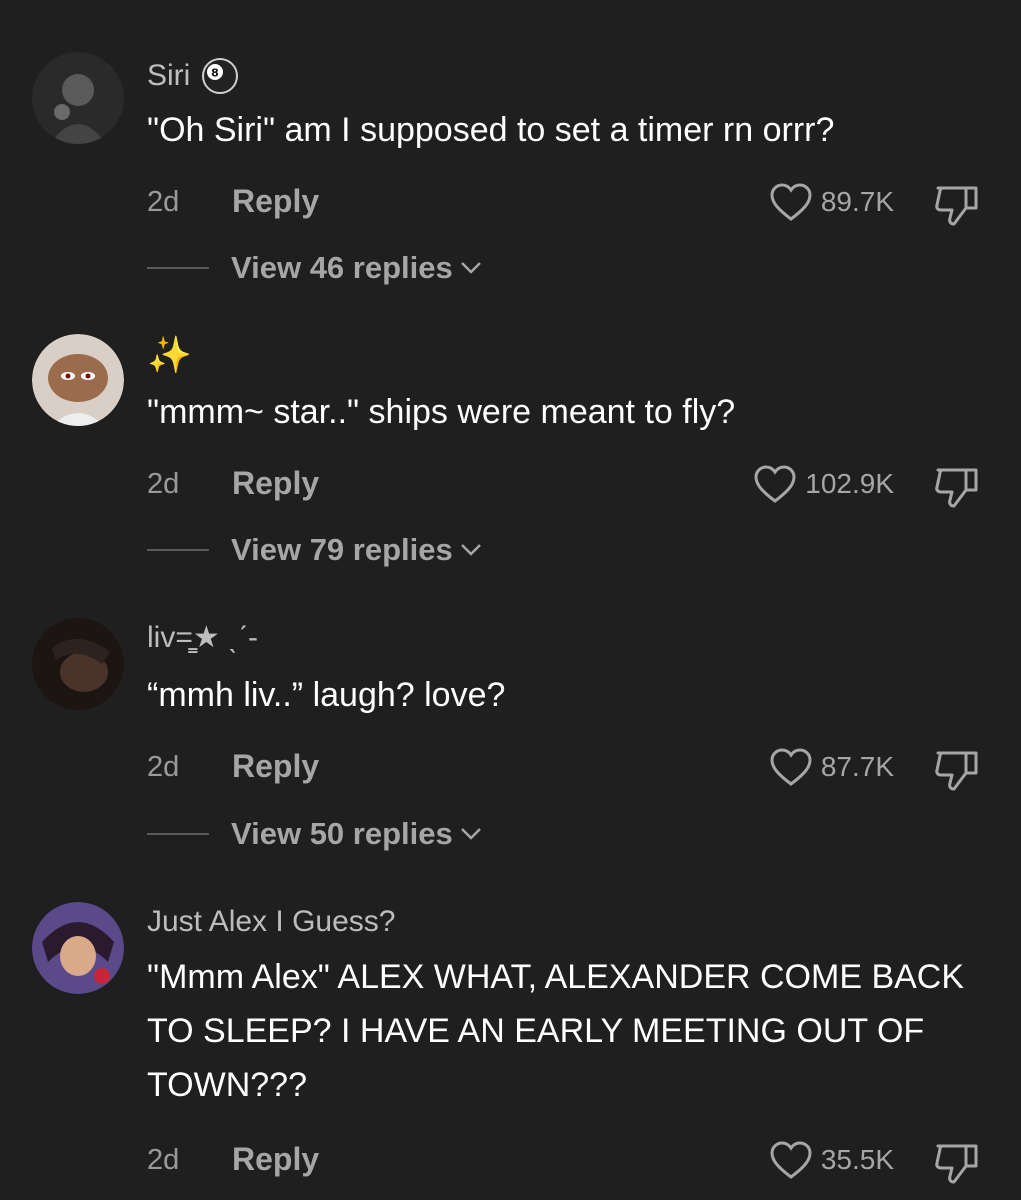 This screenshot has width=1021, height=1200. I want to click on view-replies-button: View 46 replies, so click(315, 268).